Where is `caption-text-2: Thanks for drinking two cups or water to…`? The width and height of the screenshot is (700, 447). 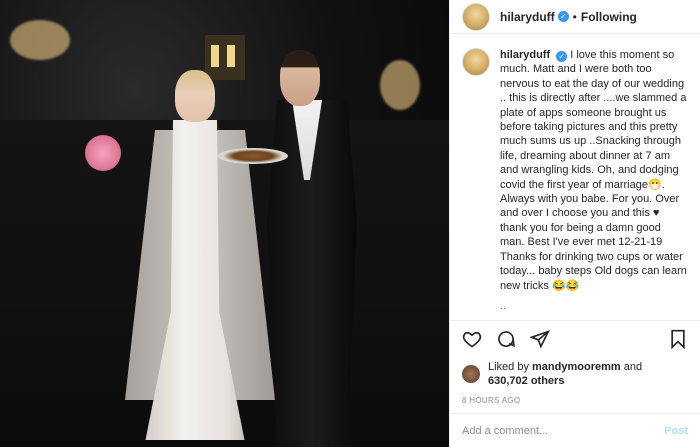
caption-text-2: Thanks for drinking two cups or water to… is located at coordinates (593, 271).